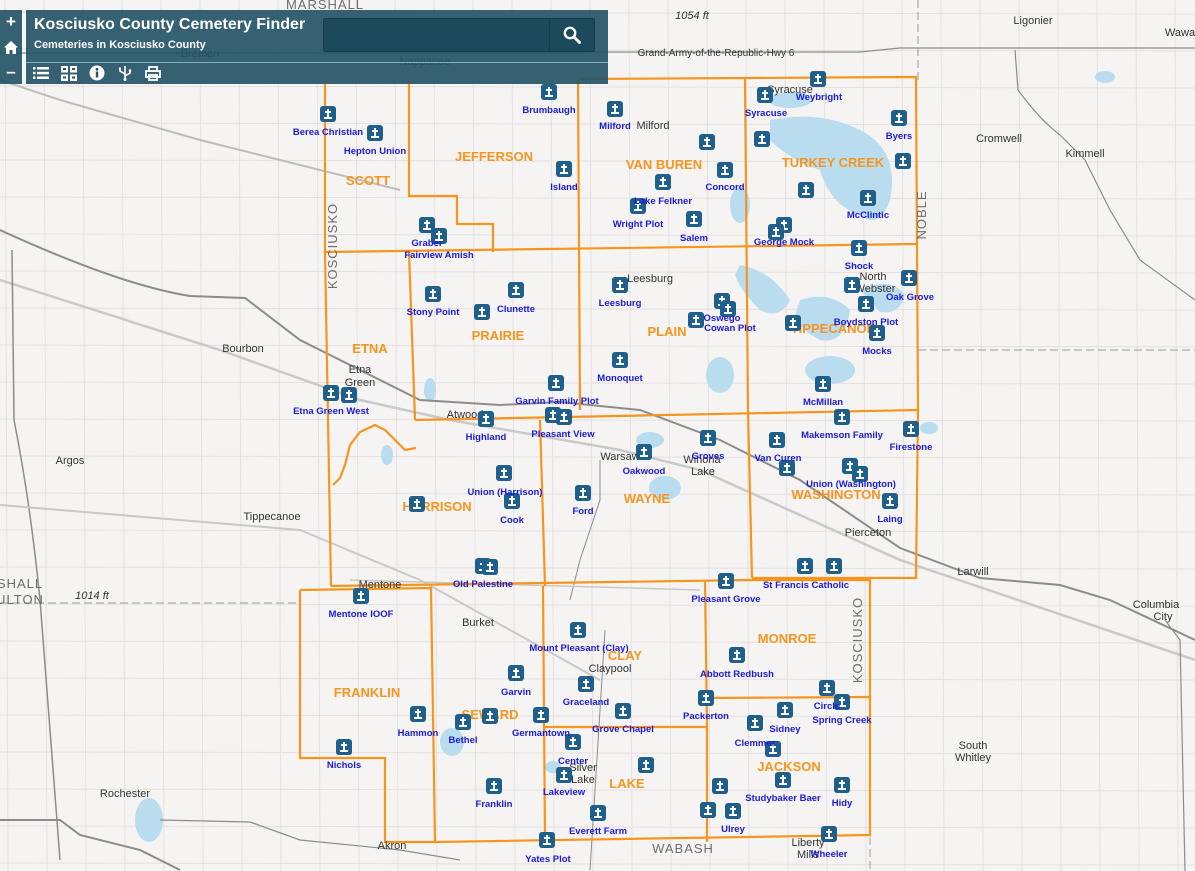  I want to click on cemetery-label: Leesburg, so click(620, 303).